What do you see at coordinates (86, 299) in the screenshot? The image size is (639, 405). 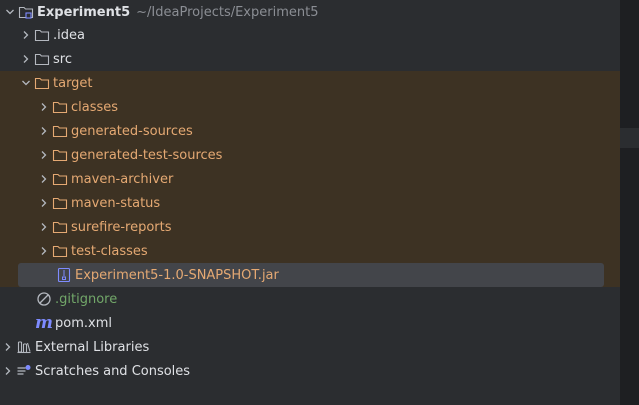 I see `tree-node-label: .gitignore` at bounding box center [86, 299].